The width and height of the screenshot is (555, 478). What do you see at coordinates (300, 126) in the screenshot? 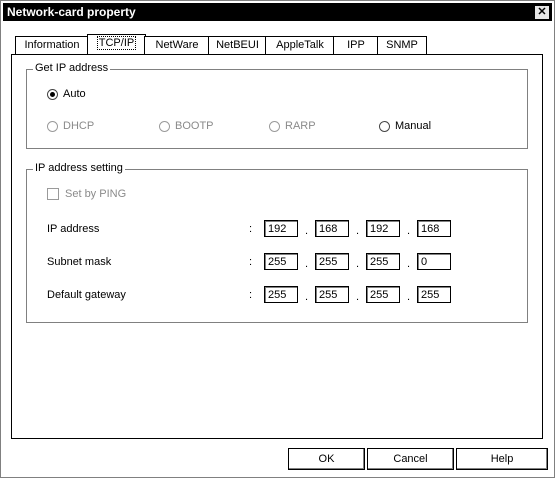
I see `rarp-radio-label: RARP` at bounding box center [300, 126].